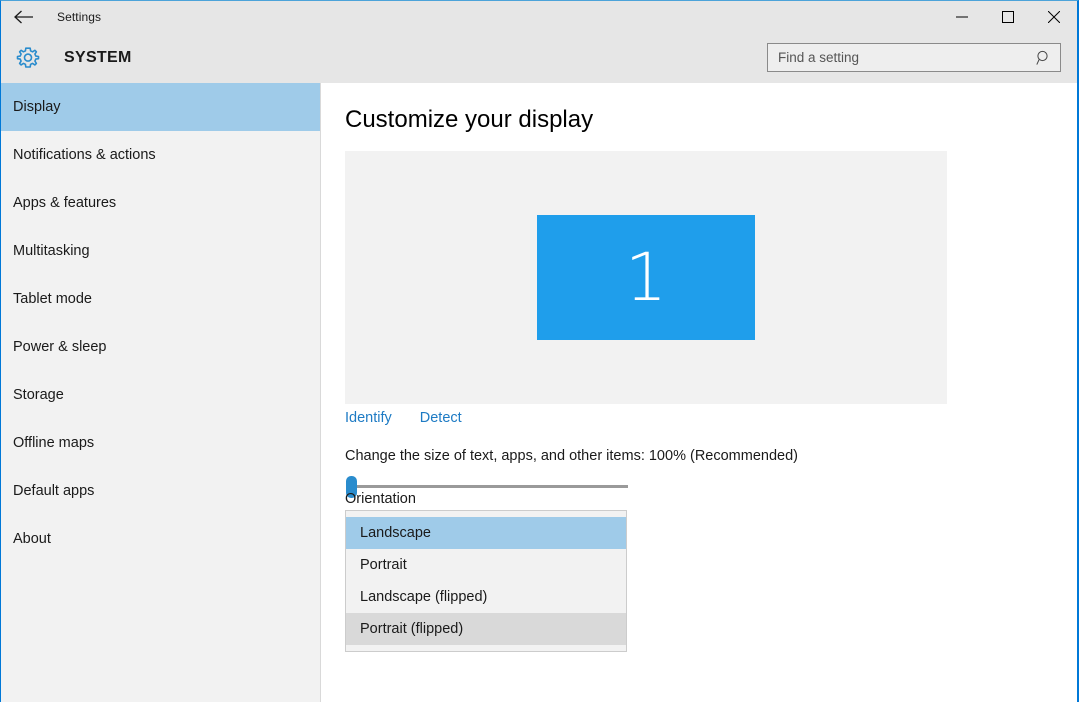 Image resolution: width=1079 pixels, height=702 pixels. What do you see at coordinates (539, 57) in the screenshot?
I see `category-header: SYSTEM` at bounding box center [539, 57].